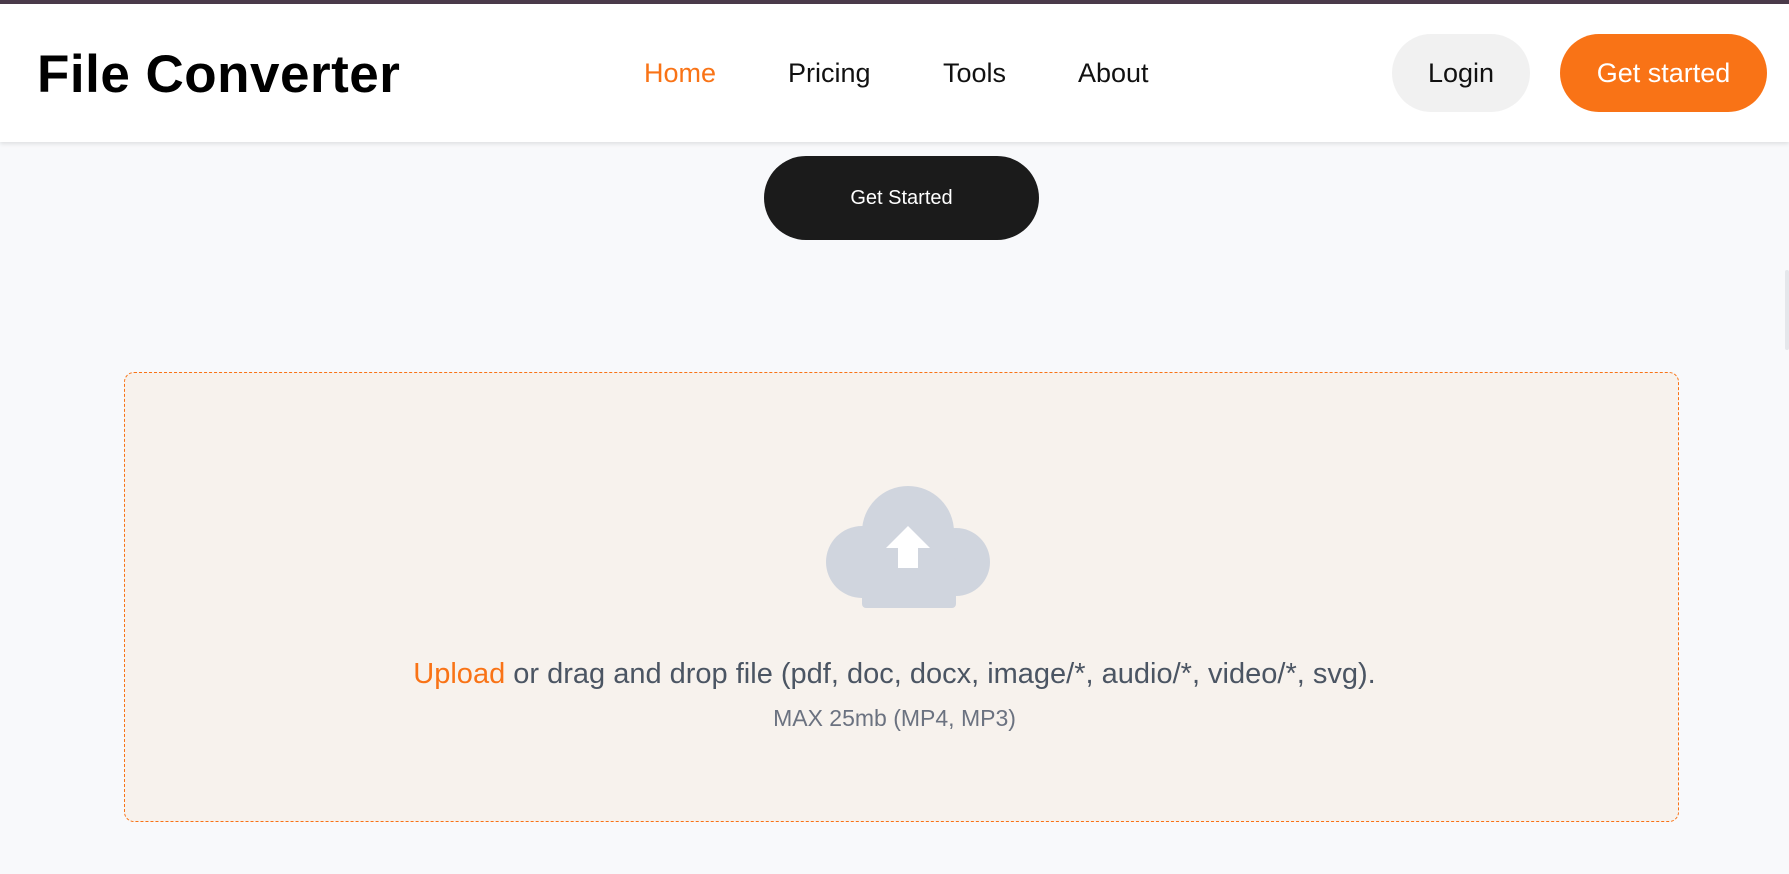 The height and width of the screenshot is (874, 1789). What do you see at coordinates (894, 718) in the screenshot?
I see `max-size-note: MAX 25mb (MP4, MP3)` at bounding box center [894, 718].